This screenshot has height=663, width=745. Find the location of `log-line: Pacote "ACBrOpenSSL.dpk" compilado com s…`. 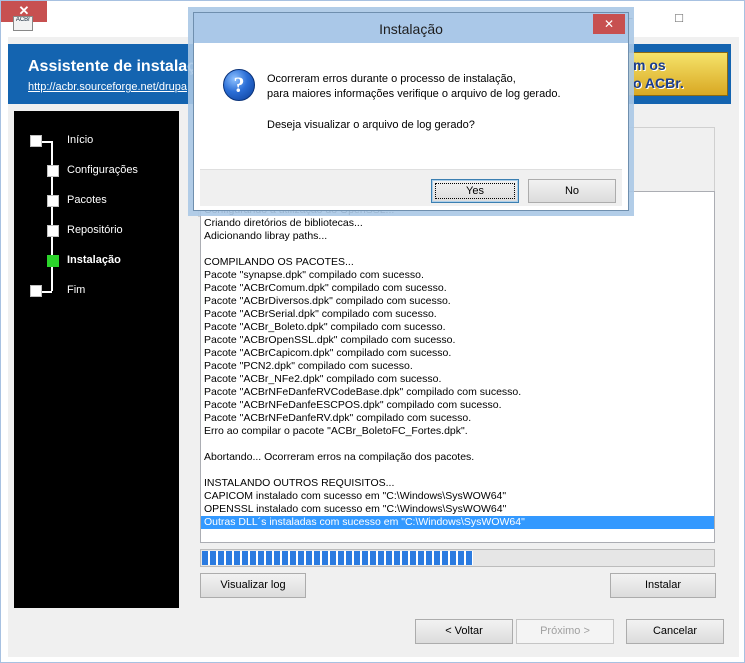

log-line: Pacote "ACBrOpenSSL.dpk" compilado com s… is located at coordinates (330, 340).